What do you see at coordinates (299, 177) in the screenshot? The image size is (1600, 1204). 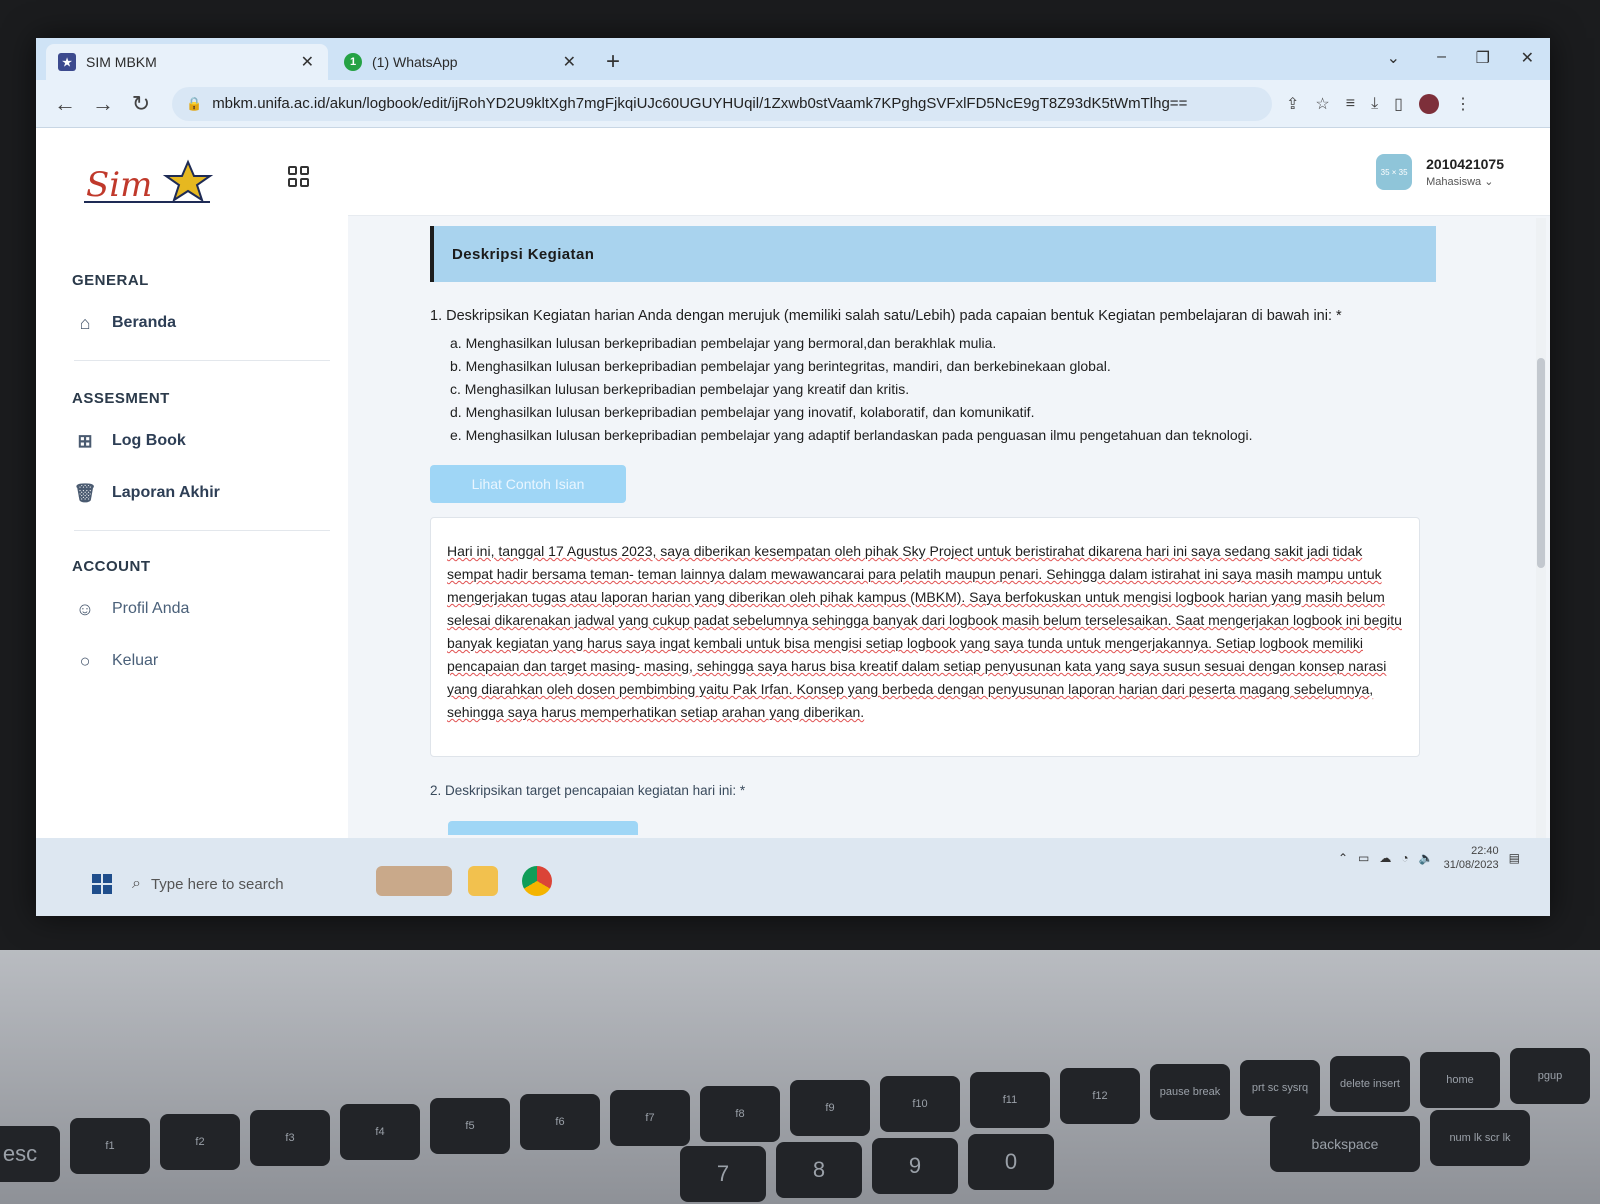 I see `apps-grid-icon` at bounding box center [299, 177].